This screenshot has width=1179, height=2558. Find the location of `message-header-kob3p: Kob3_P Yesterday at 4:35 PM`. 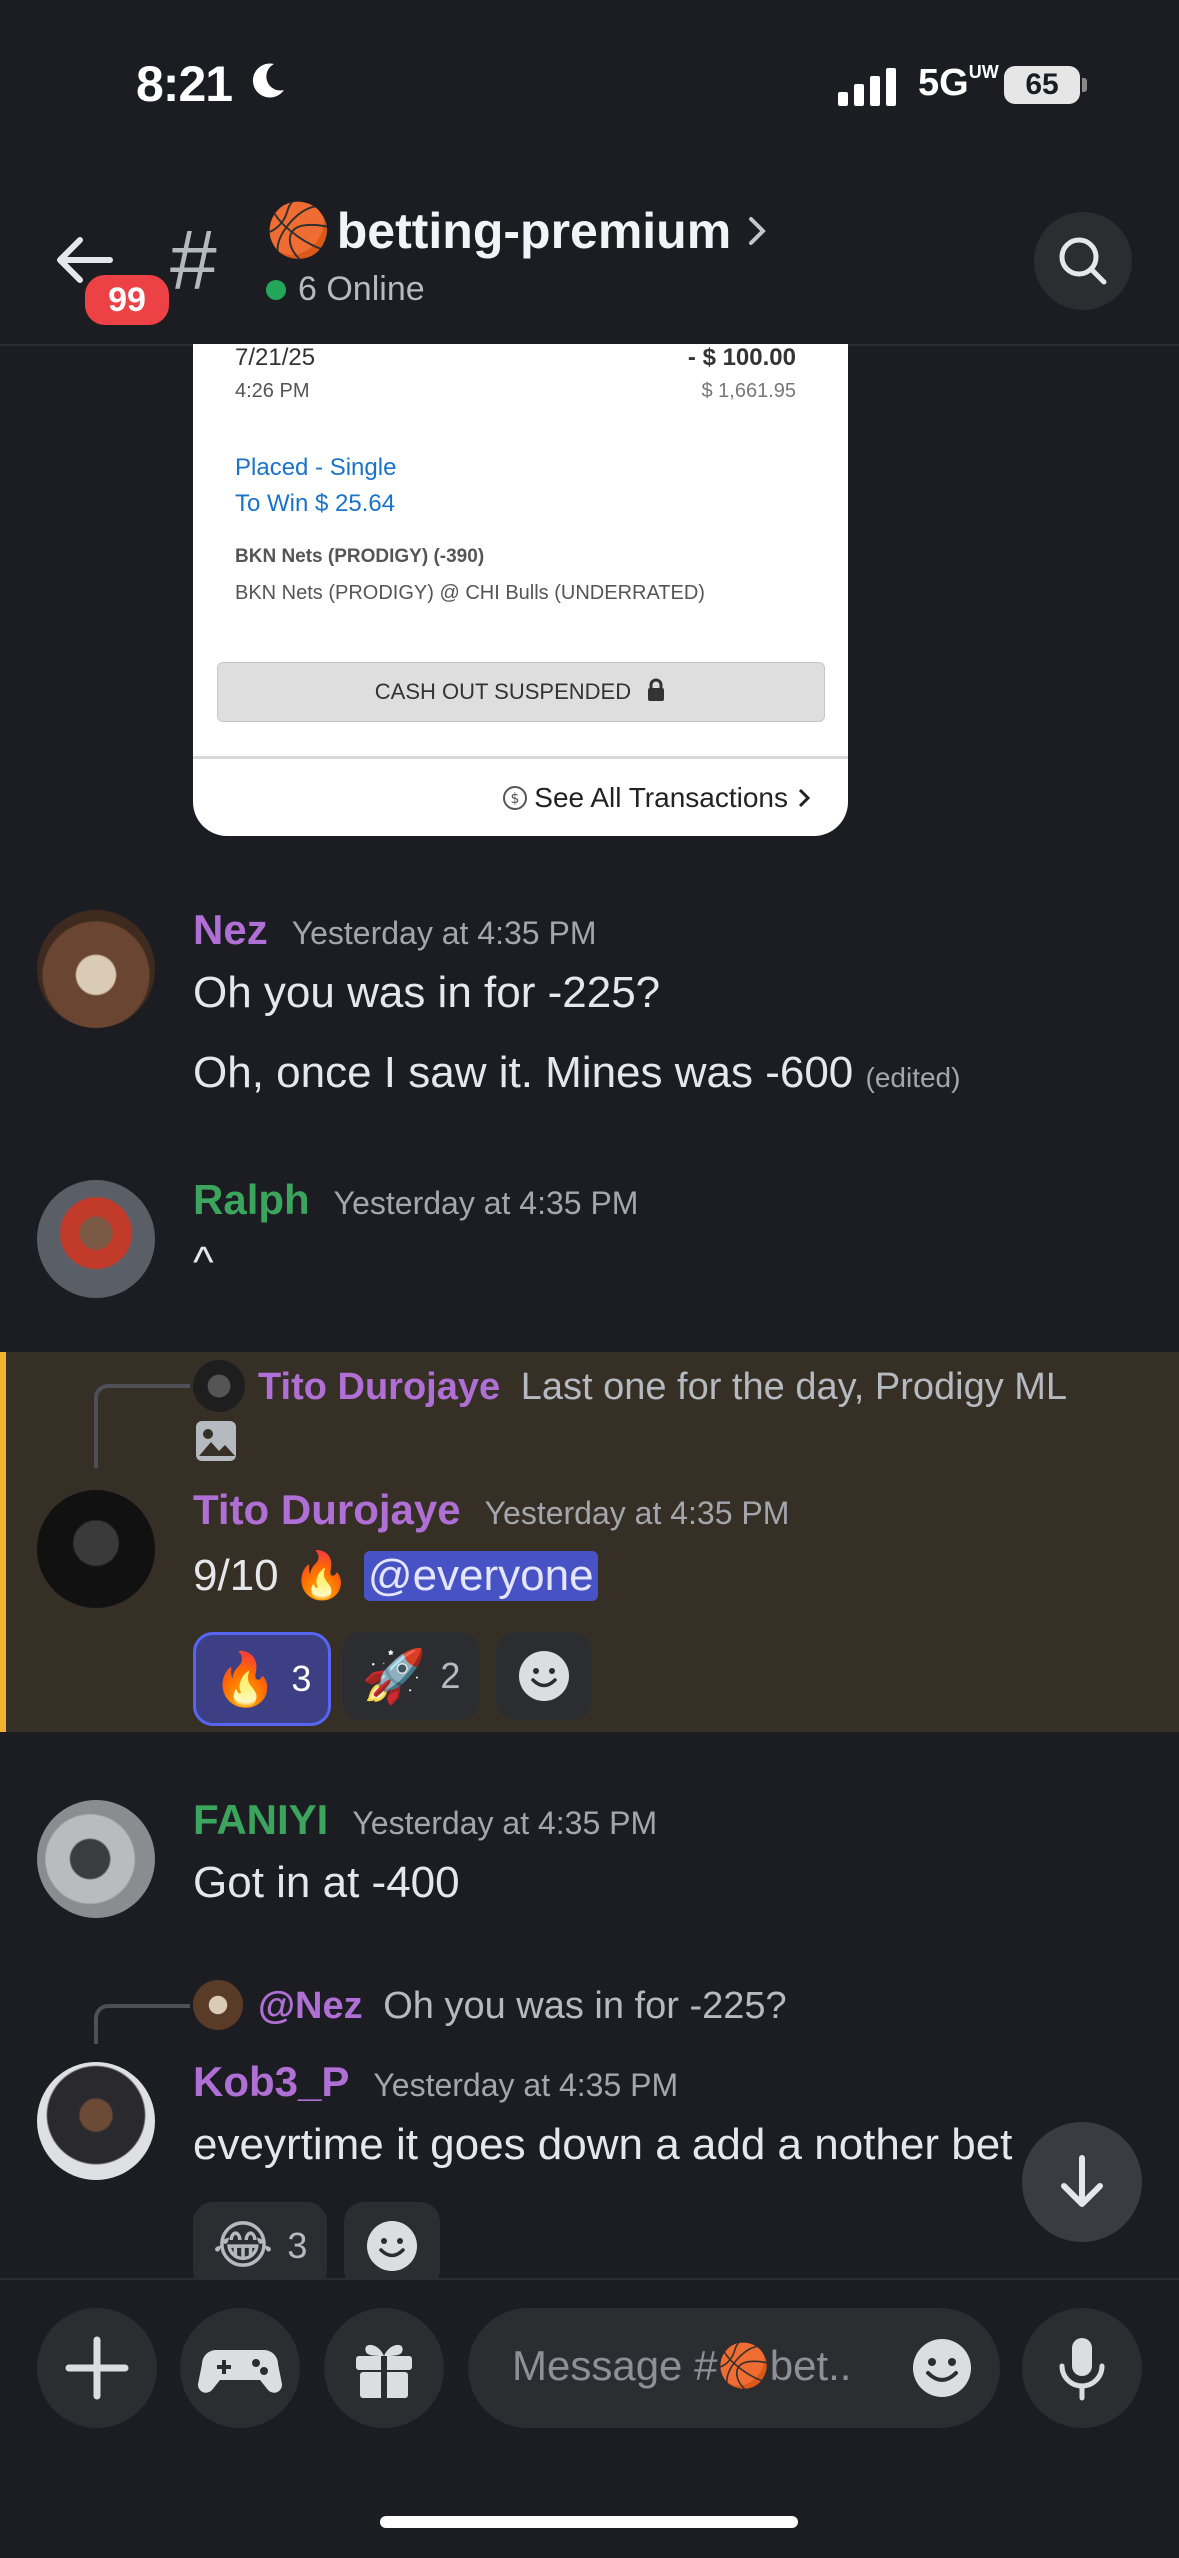

message-header-kob3p: Kob3_P Yesterday at 4:35 PM is located at coordinates (435, 2082).